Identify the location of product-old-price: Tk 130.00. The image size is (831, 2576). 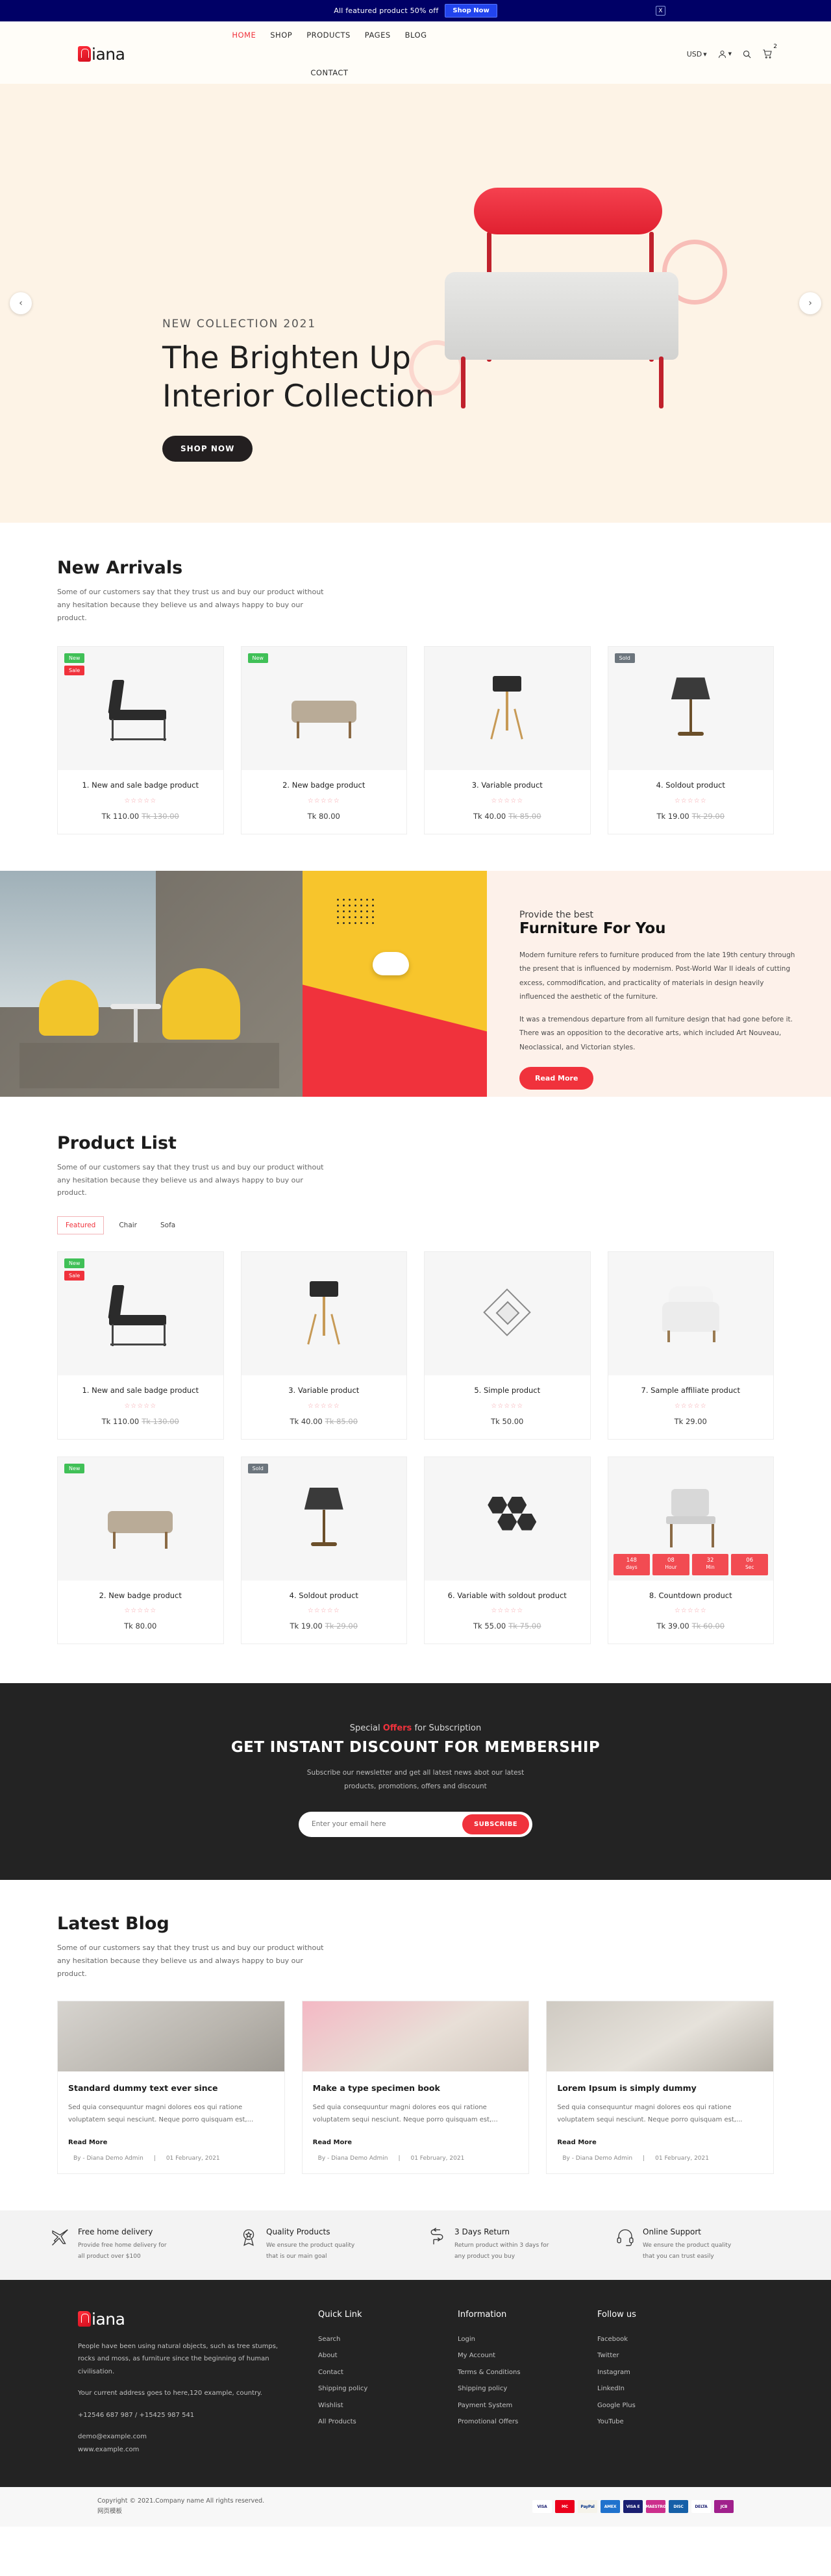
(160, 1421).